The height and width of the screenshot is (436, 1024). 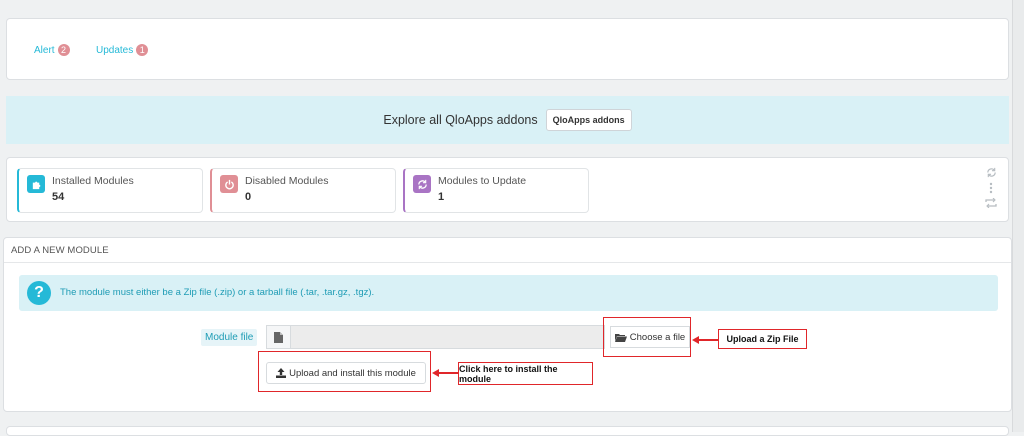 I want to click on kpi-label: Modules to Update, so click(x=482, y=181).